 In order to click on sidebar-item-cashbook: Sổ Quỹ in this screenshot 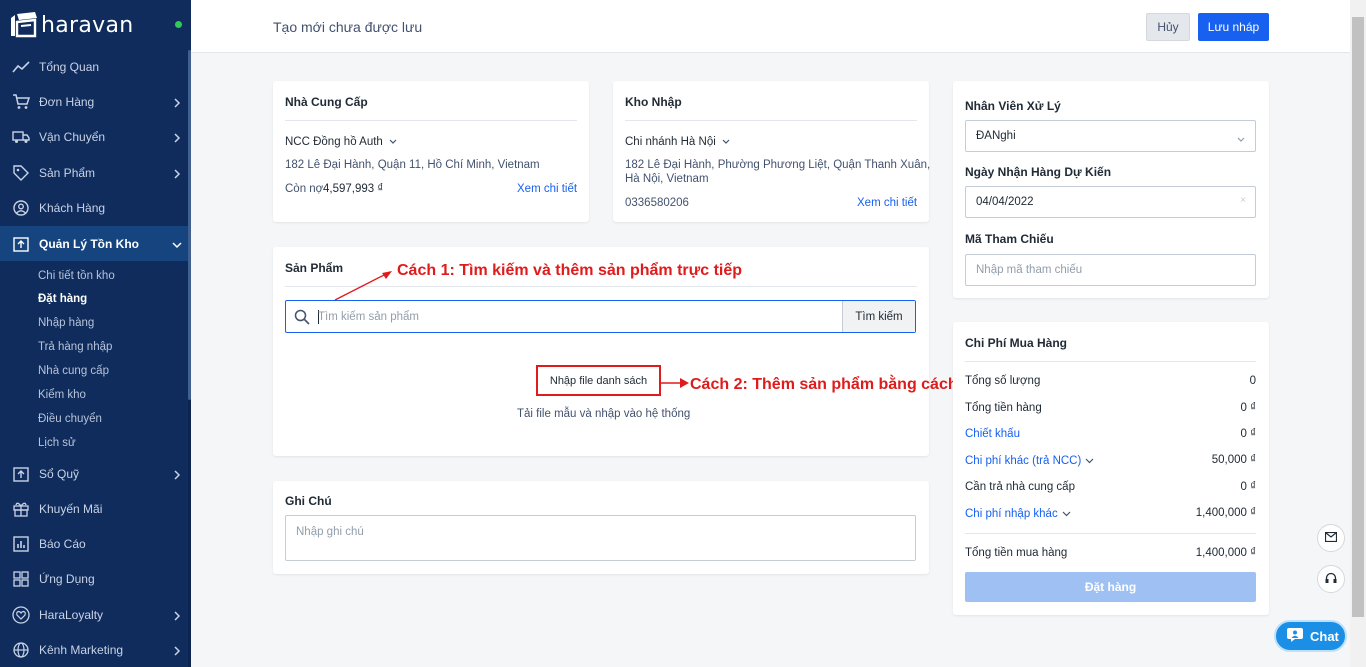, I will do `click(94, 473)`.